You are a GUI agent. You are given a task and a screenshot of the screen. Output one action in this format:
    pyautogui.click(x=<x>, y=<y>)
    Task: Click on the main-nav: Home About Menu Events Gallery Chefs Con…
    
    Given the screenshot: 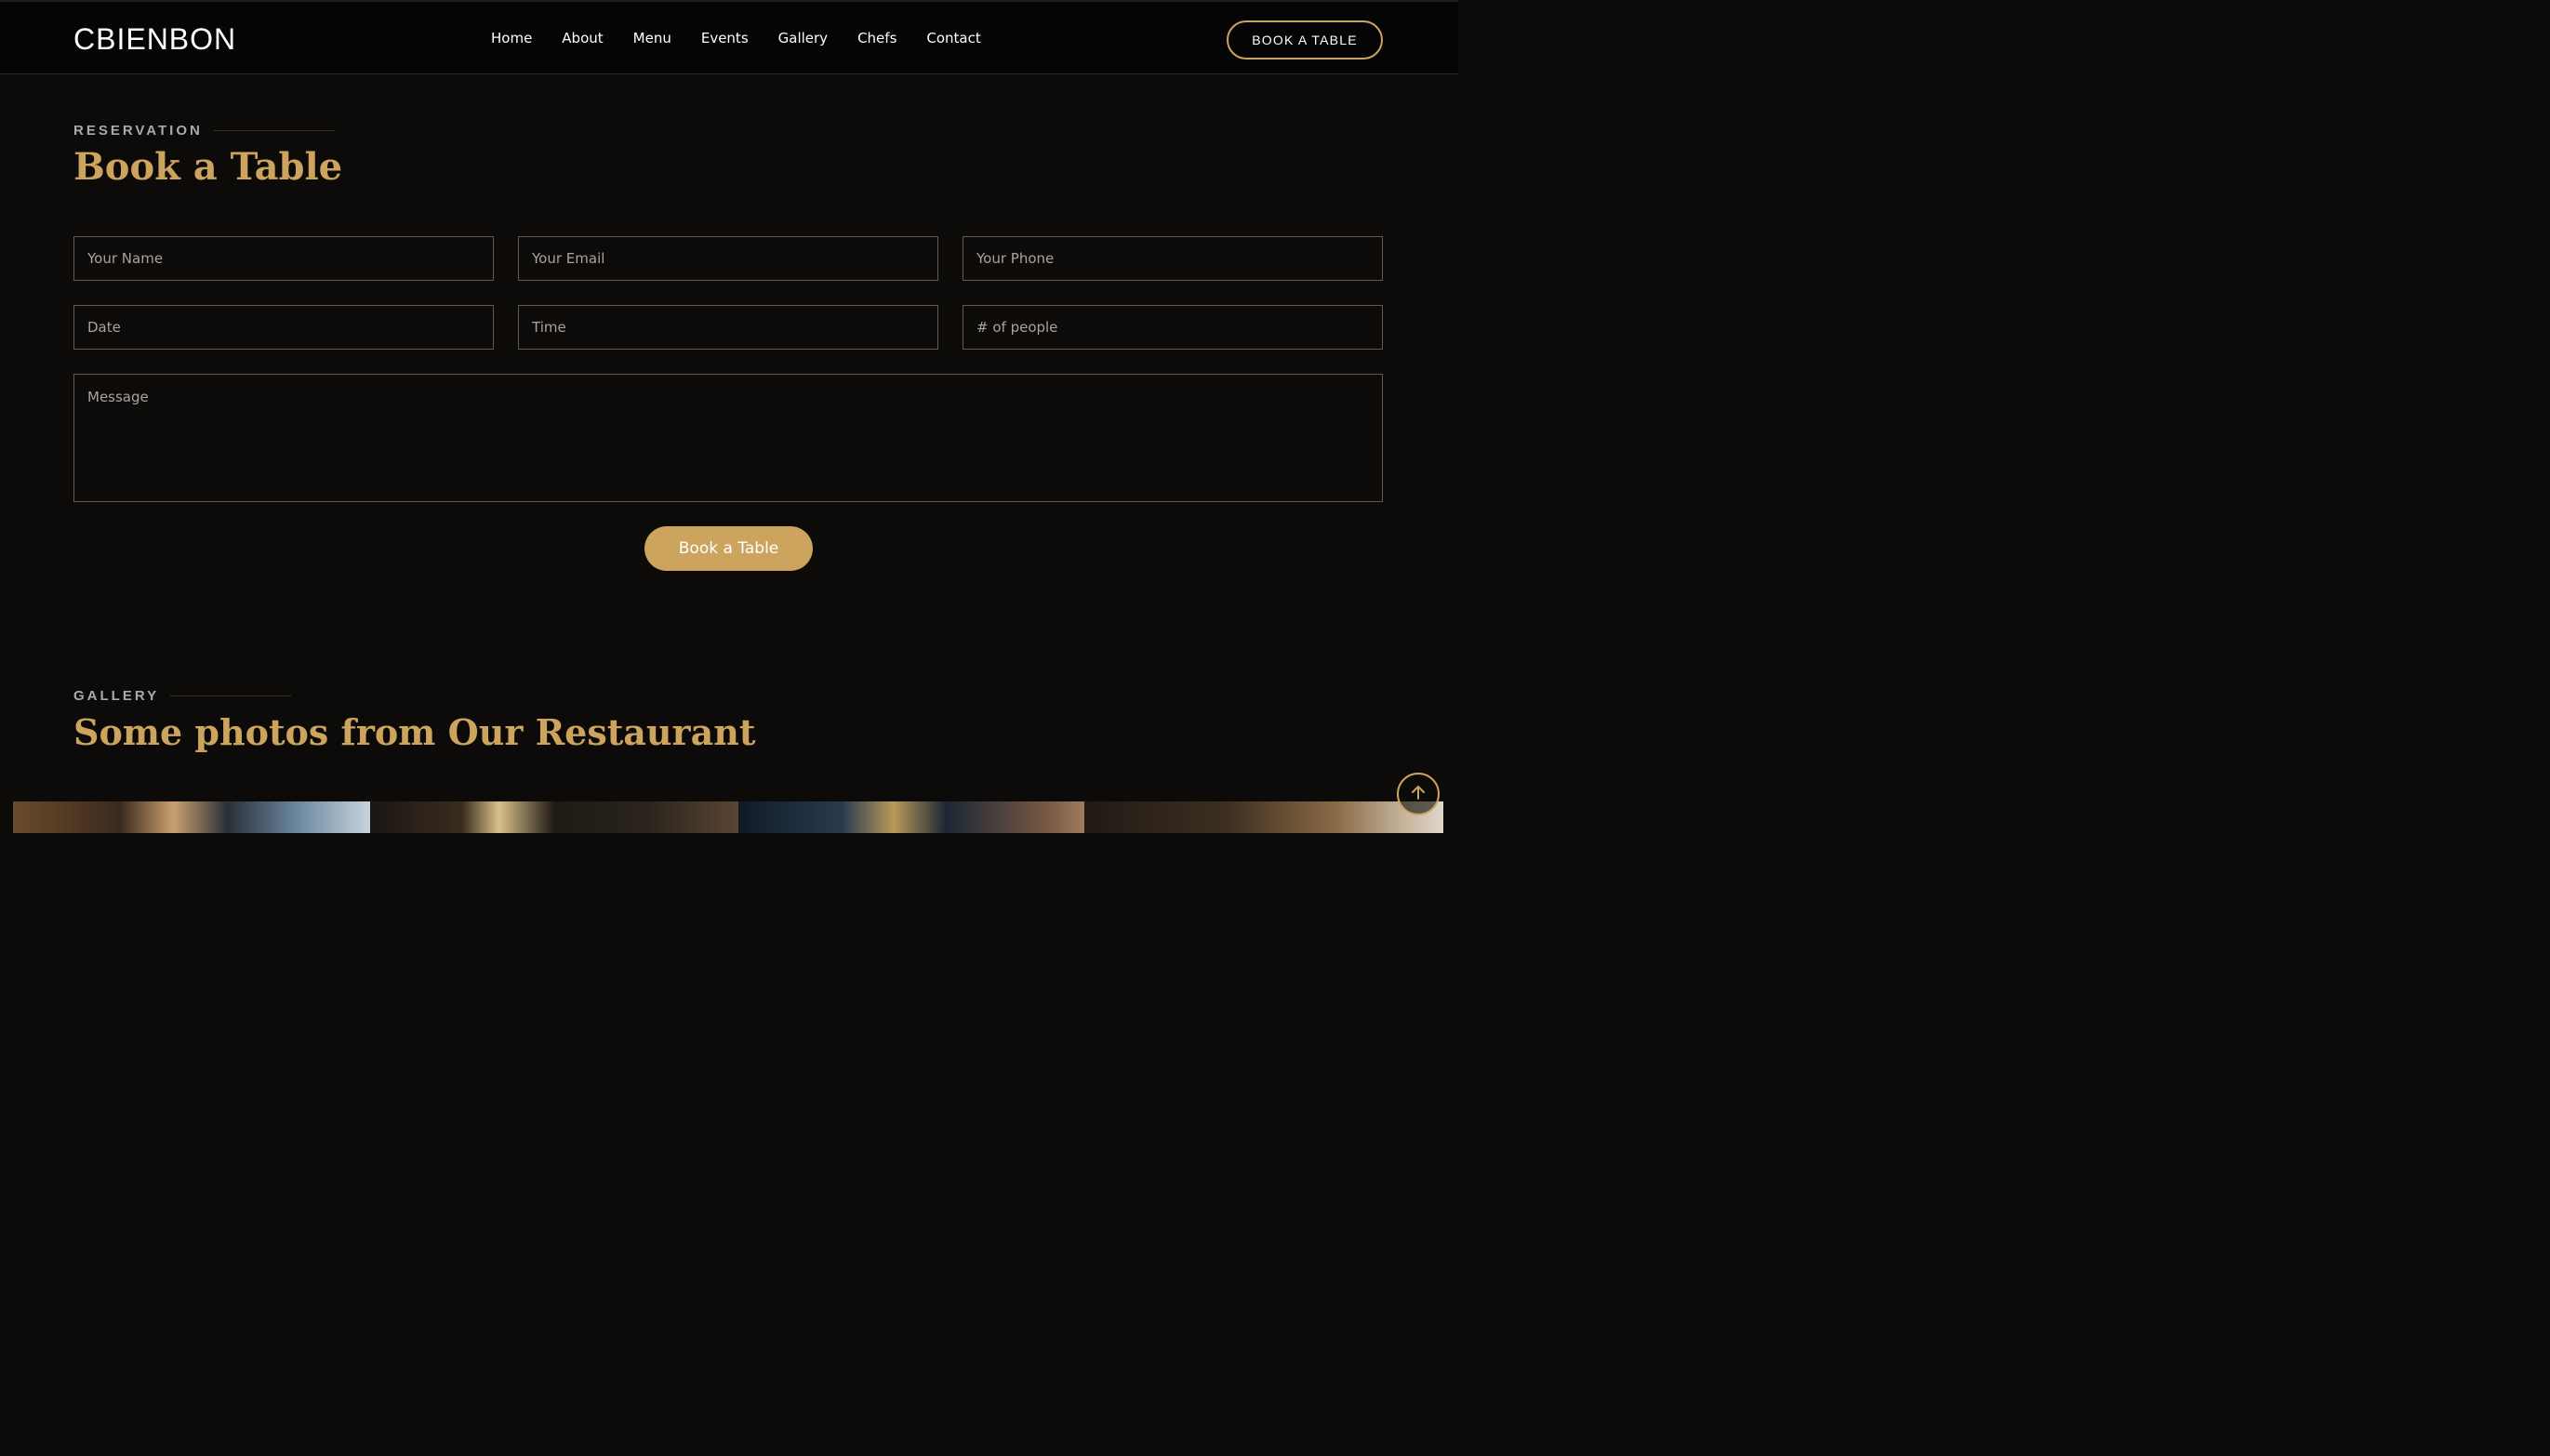 What is the action you would take?
    pyautogui.click(x=736, y=38)
    